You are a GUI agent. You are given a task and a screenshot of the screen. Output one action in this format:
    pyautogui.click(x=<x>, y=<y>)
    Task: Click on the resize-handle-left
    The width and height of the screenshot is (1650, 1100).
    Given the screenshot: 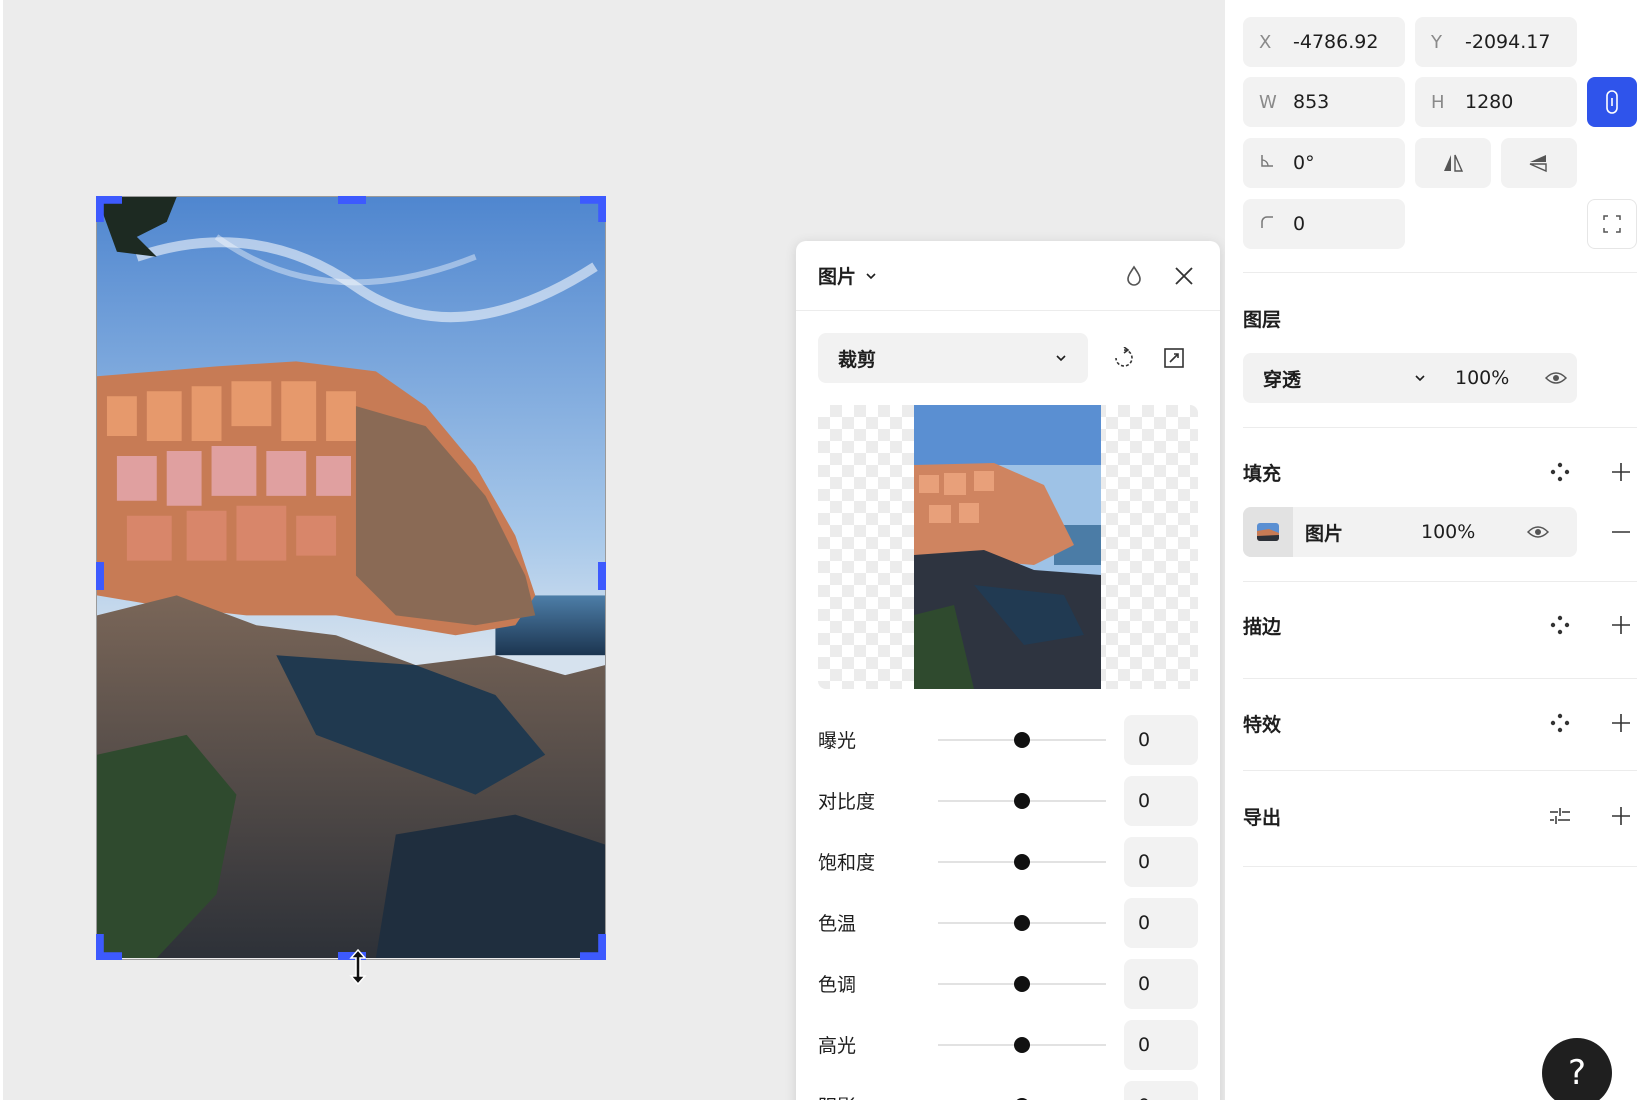 What is the action you would take?
    pyautogui.click(x=100, y=576)
    